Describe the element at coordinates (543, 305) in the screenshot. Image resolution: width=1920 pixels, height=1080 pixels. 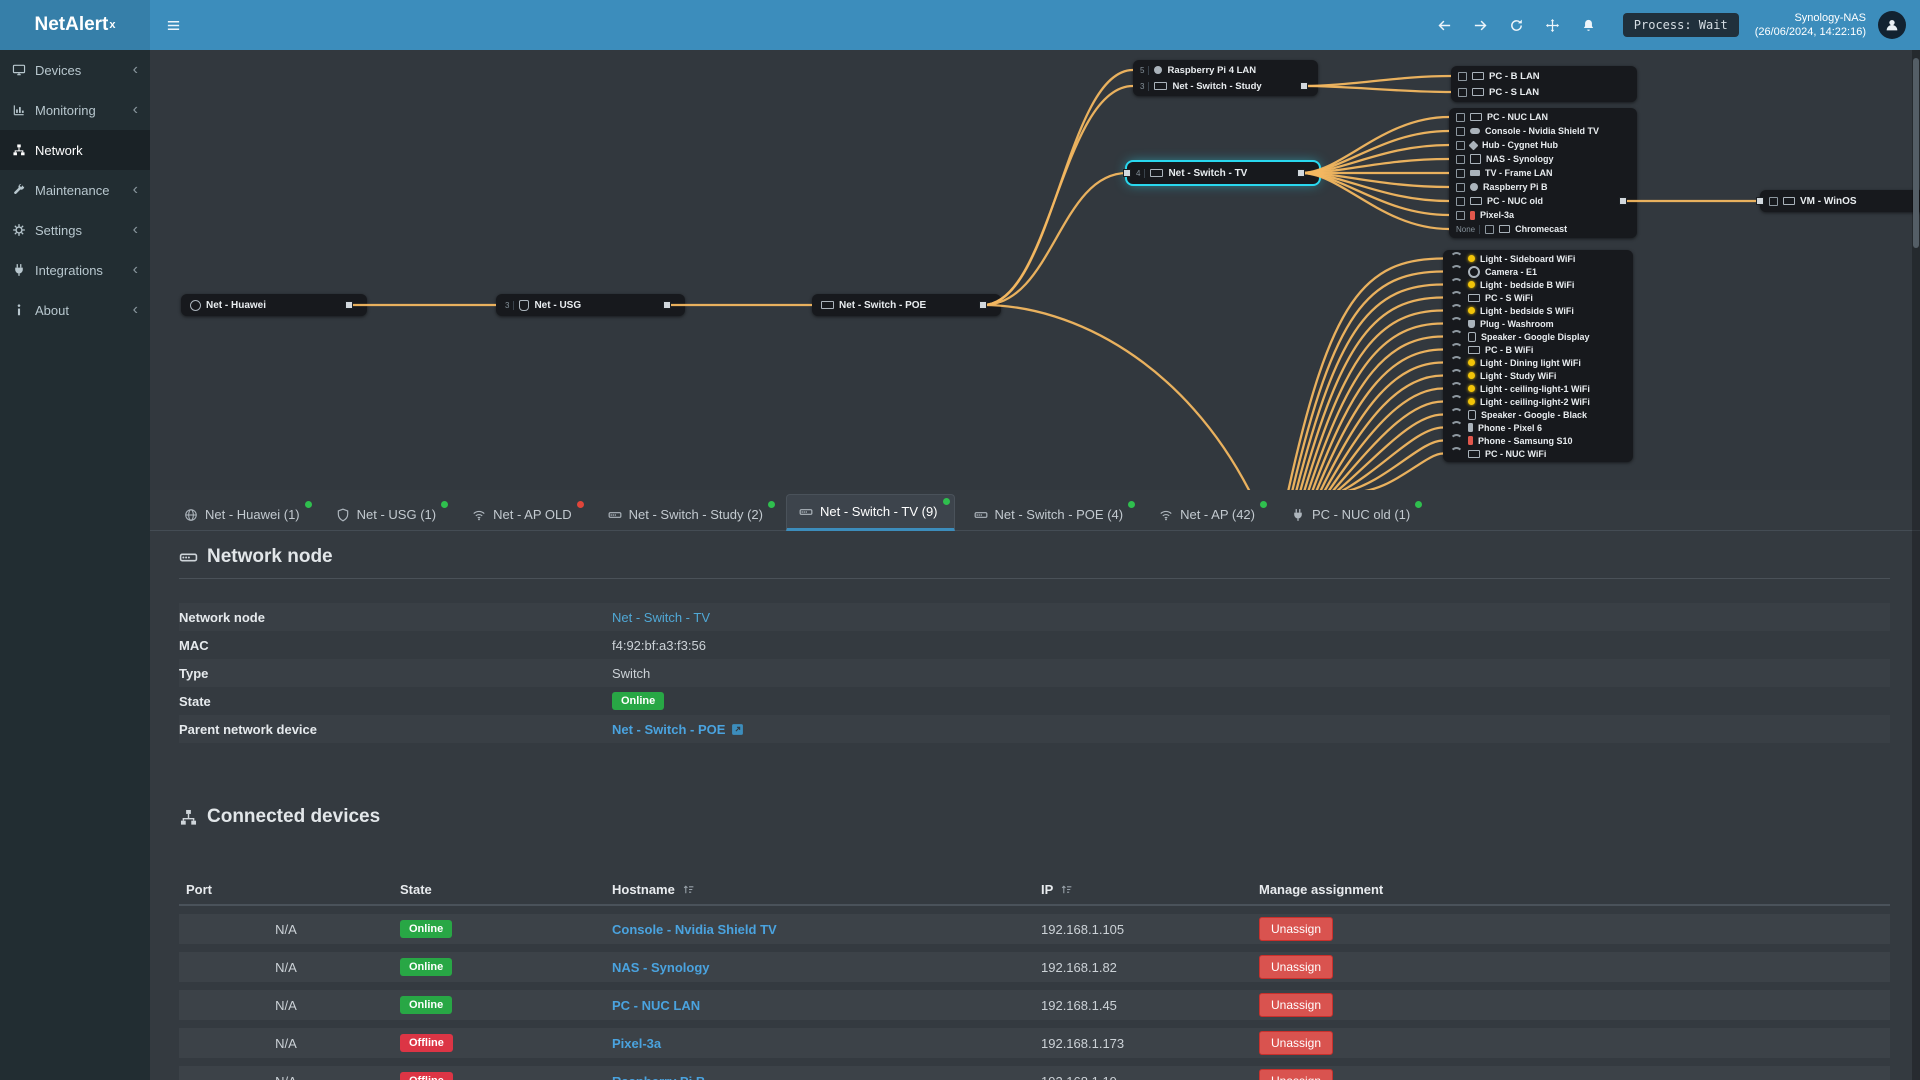
I see `device-node-row: 3 Net - USG` at that location.